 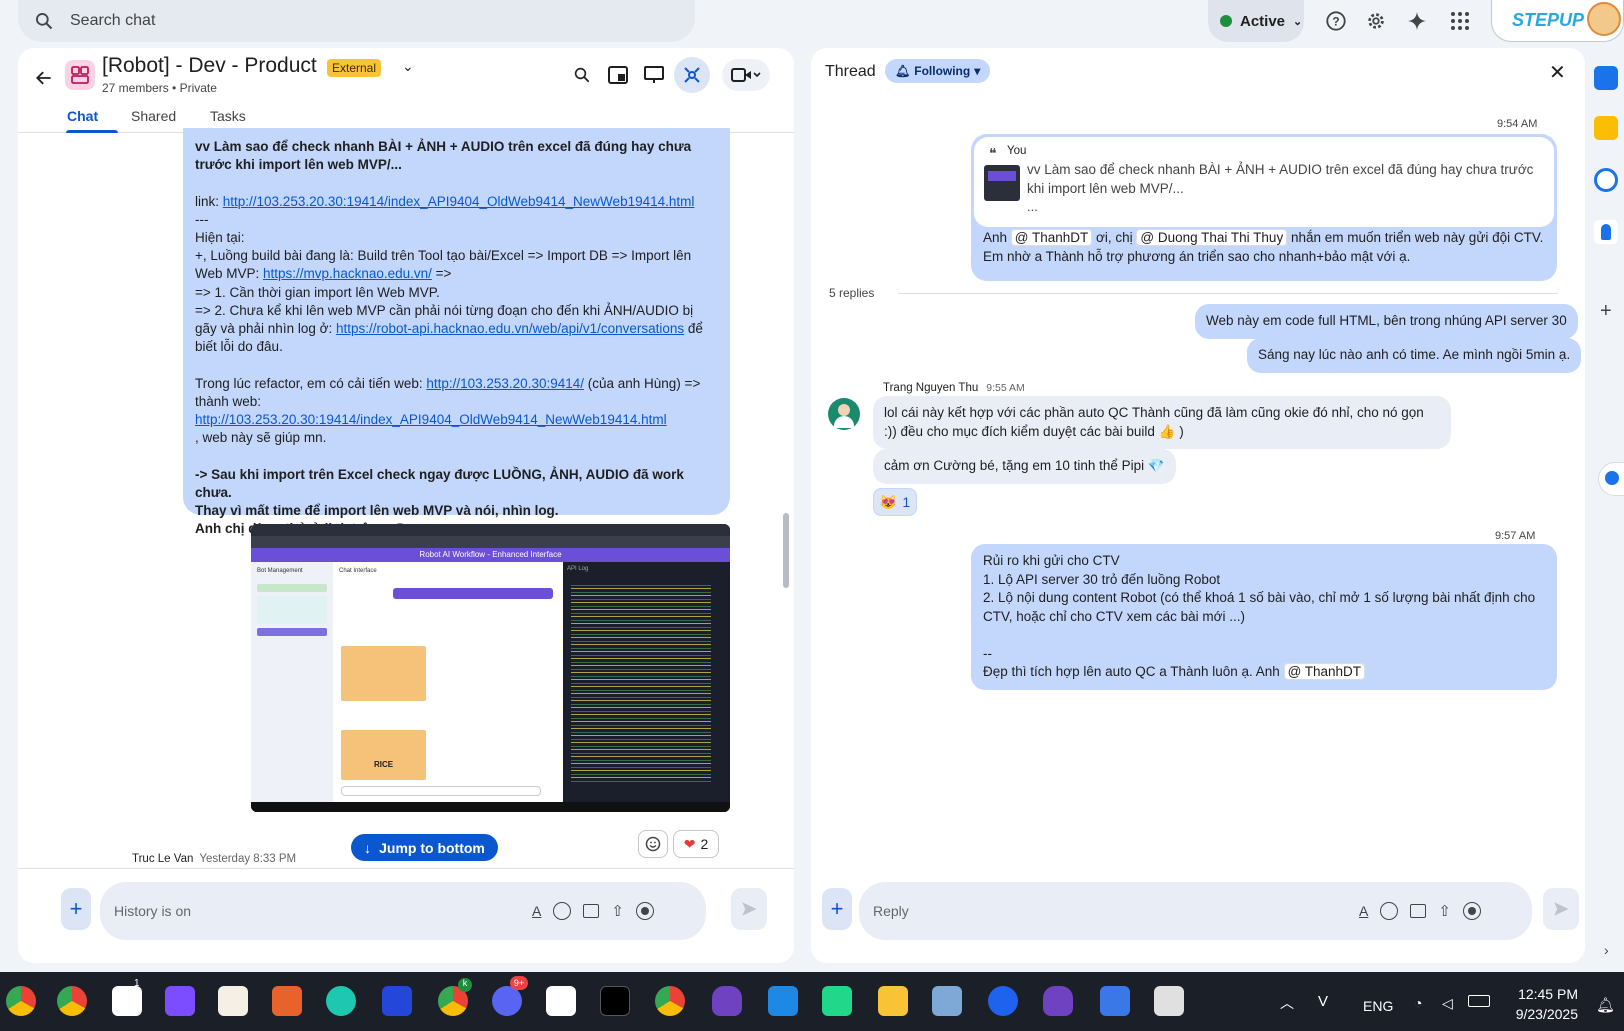 I want to click on search-bar: Search chat, so click(x=356, y=21).